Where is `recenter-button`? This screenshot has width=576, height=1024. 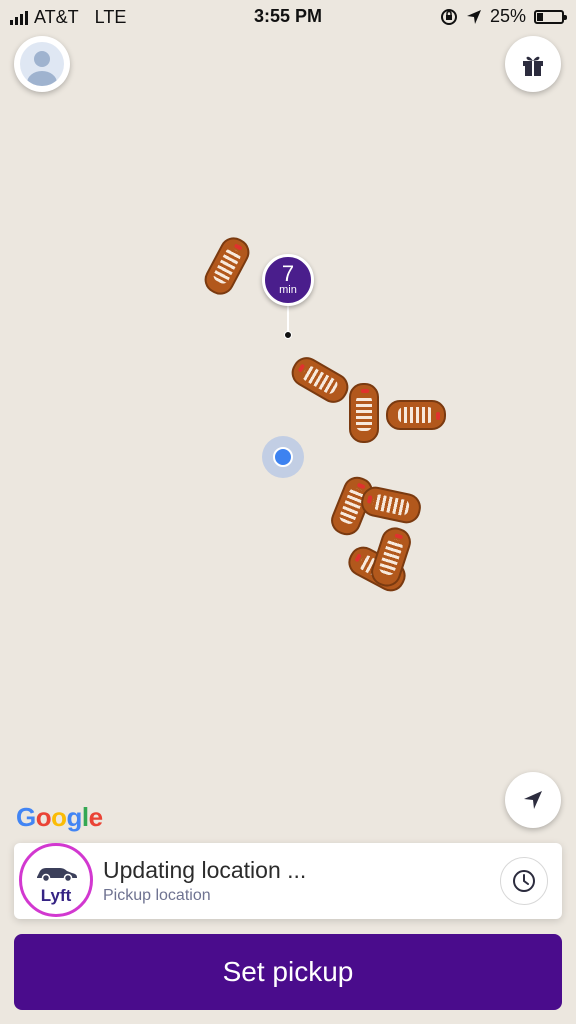
recenter-button is located at coordinates (533, 800).